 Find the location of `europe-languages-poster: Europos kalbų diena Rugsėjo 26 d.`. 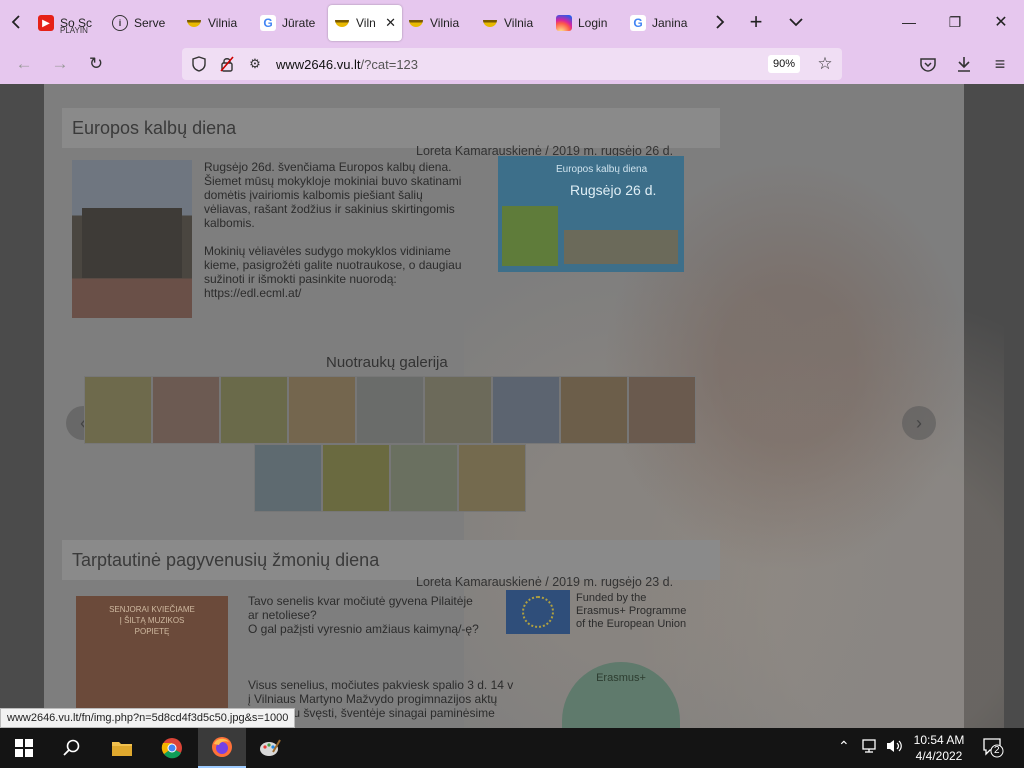

europe-languages-poster: Europos kalbų diena Rugsėjo 26 d. is located at coordinates (591, 214).